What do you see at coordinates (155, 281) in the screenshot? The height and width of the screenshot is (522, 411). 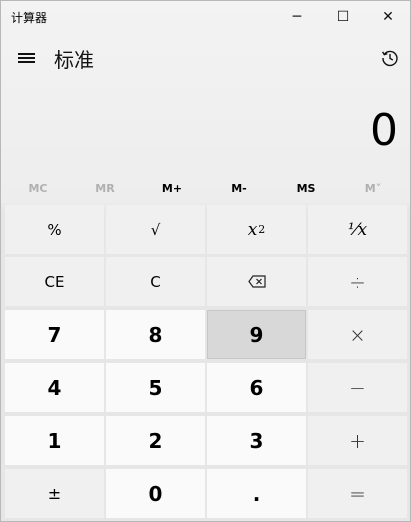 I see `clear-button: C` at bounding box center [155, 281].